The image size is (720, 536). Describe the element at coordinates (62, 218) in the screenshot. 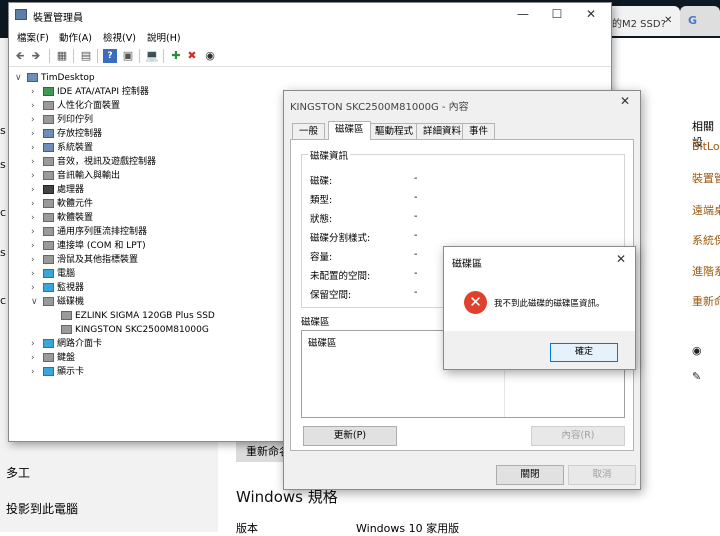

I see `tree-item: › 軟體裝置` at that location.